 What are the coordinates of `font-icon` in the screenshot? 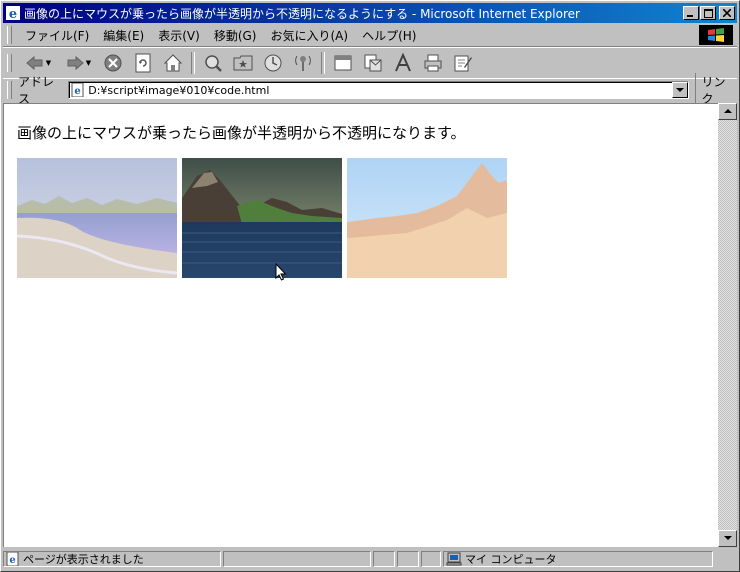 It's located at (403, 62).